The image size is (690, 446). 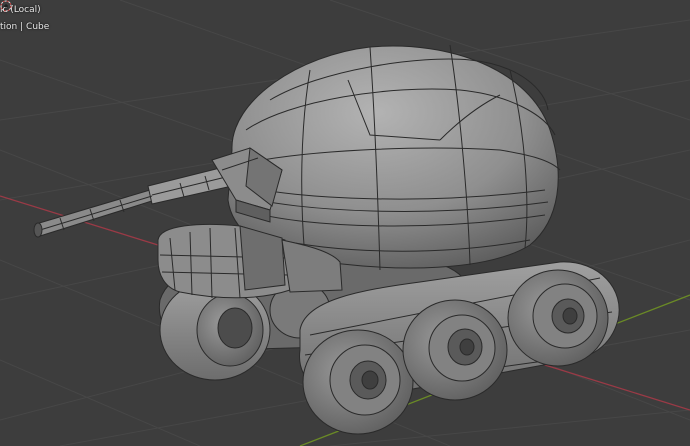 What do you see at coordinates (6, 6) in the screenshot?
I see `3d-cursor-icon` at bounding box center [6, 6].